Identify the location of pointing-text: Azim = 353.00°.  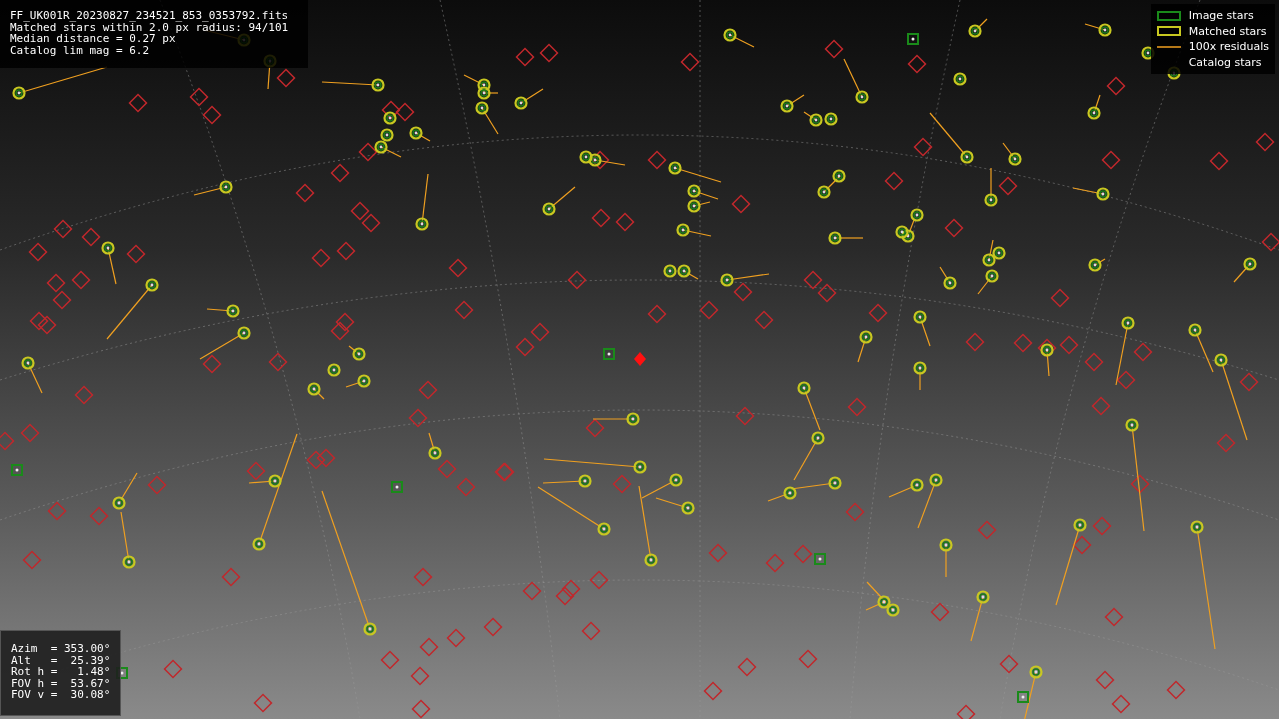
(61, 649).